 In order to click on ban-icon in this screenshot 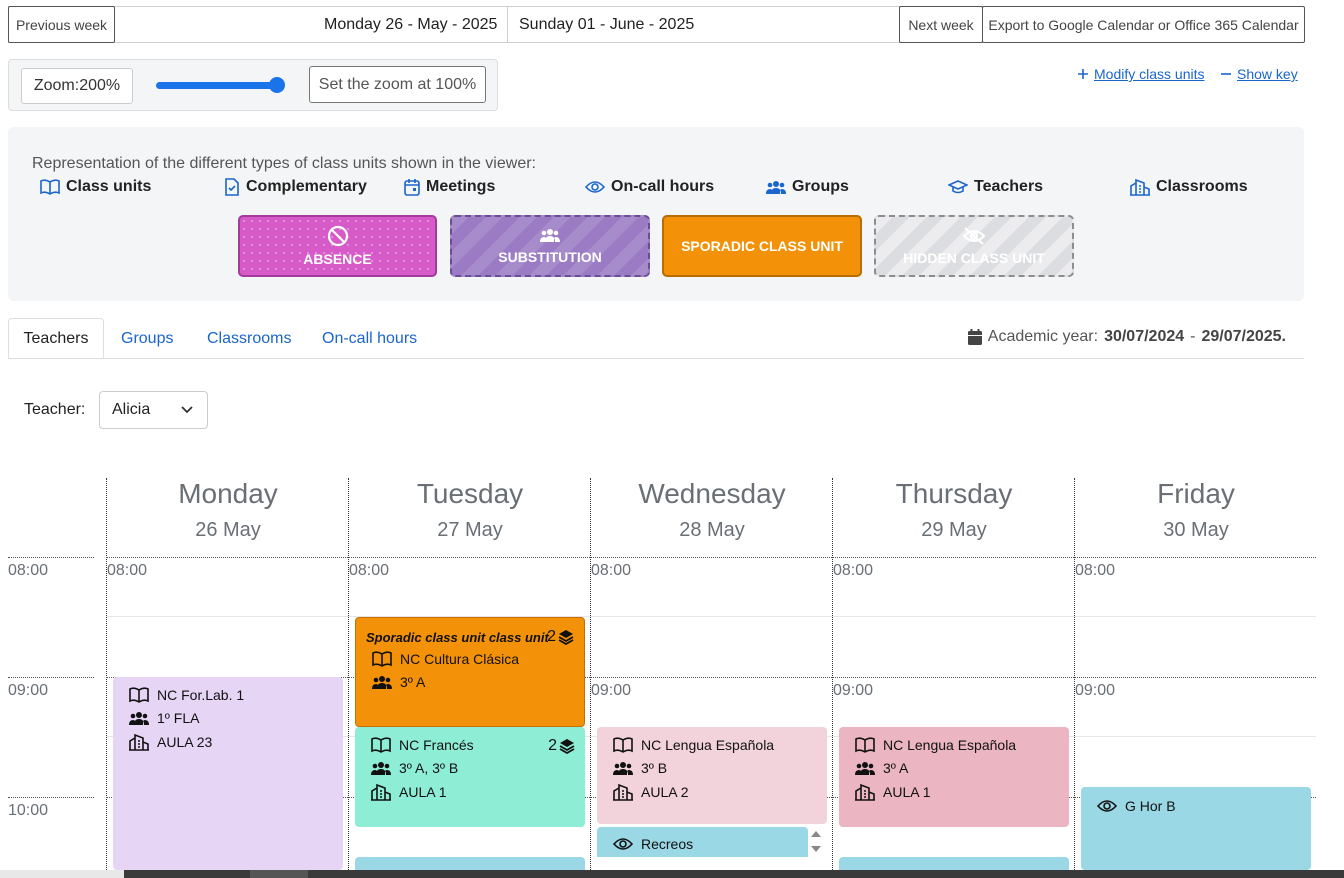, I will do `click(338, 236)`.